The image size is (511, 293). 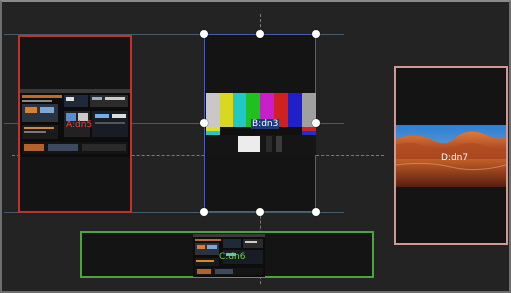 I want to click on source-label: C:dn6, so click(x=232, y=257).